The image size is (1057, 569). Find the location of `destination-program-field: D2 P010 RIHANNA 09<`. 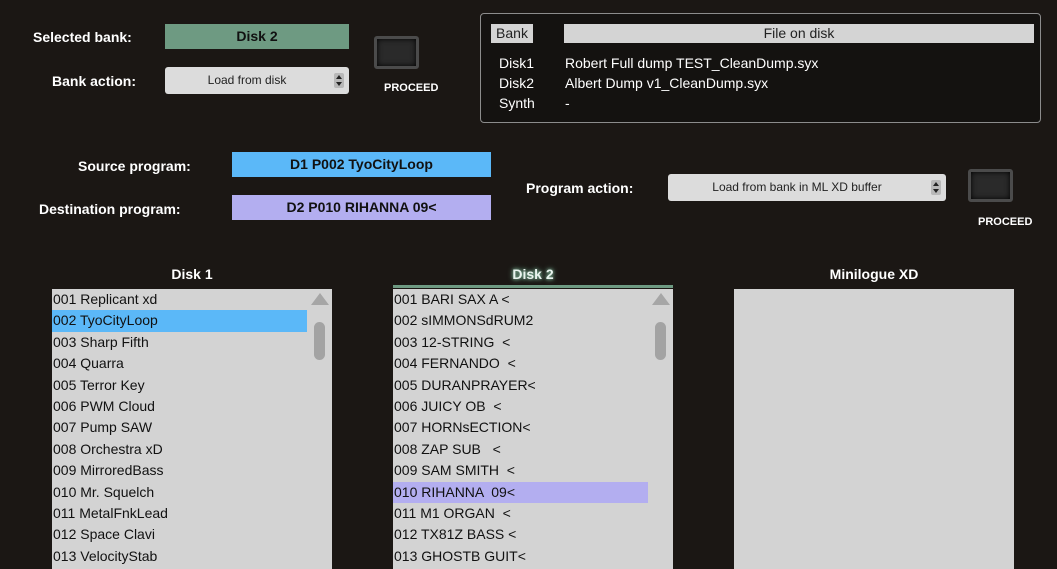

destination-program-field: D2 P010 RIHANNA 09< is located at coordinates (361, 207).